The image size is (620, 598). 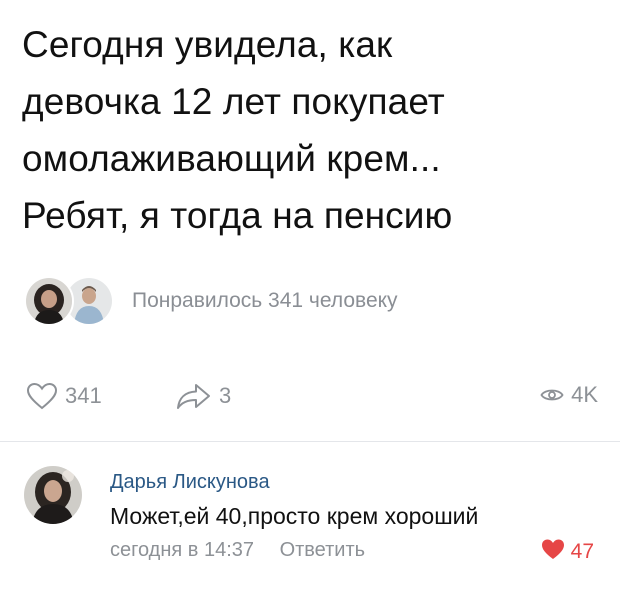 I want to click on eye-icon, so click(x=552, y=395).